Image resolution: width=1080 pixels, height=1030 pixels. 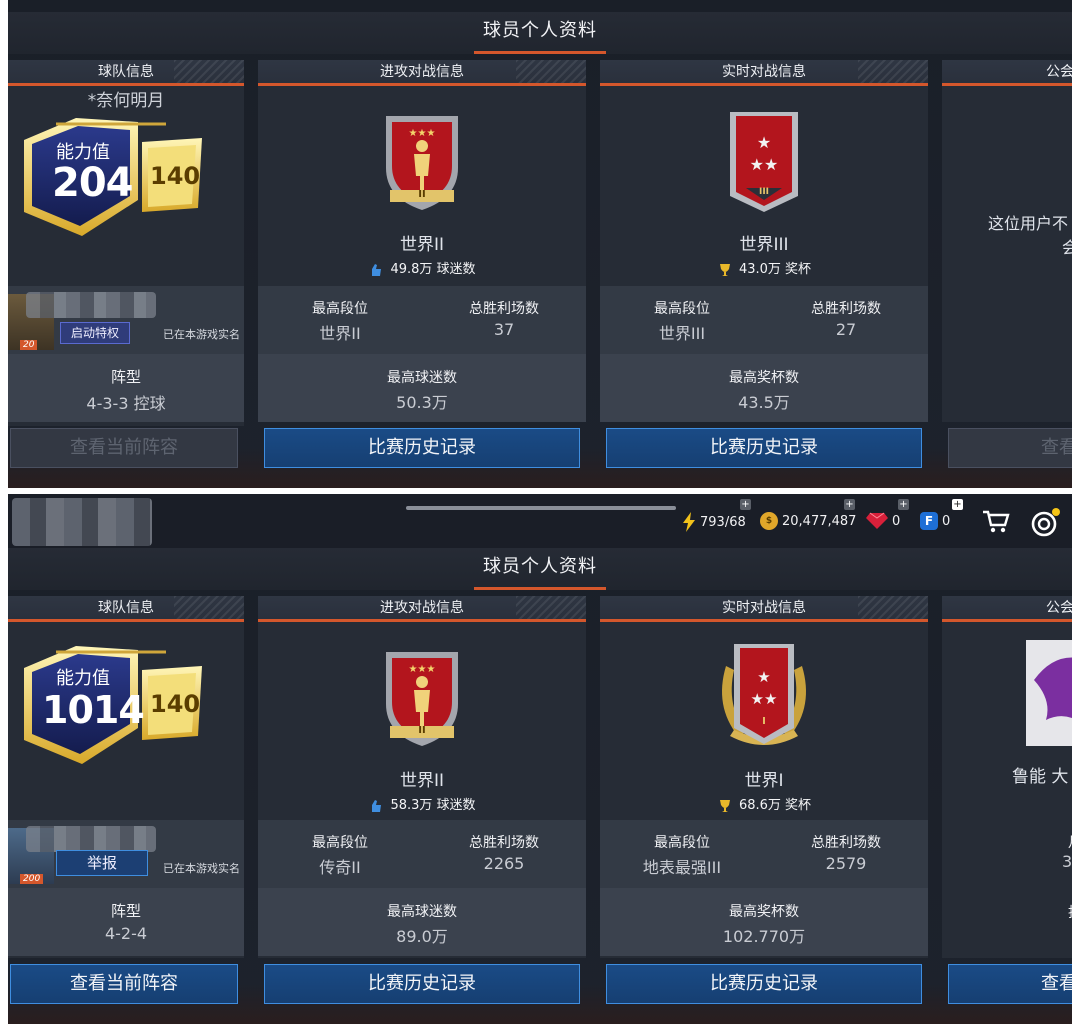 I want to click on rating-value: 1014, so click(x=93, y=710).